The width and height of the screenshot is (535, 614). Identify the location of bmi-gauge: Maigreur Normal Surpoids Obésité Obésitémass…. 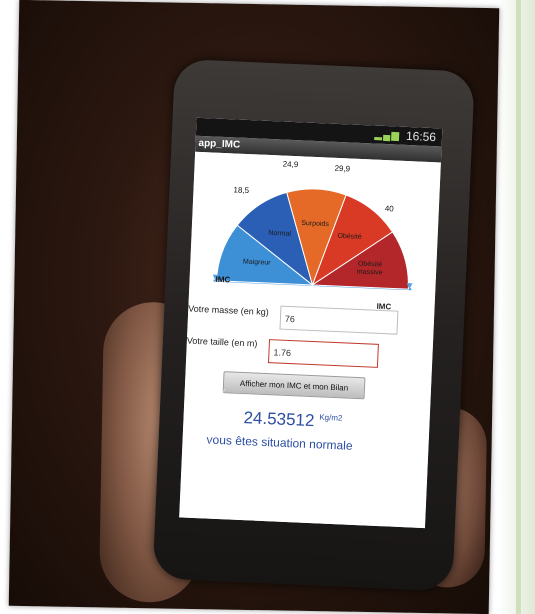
(314, 228).